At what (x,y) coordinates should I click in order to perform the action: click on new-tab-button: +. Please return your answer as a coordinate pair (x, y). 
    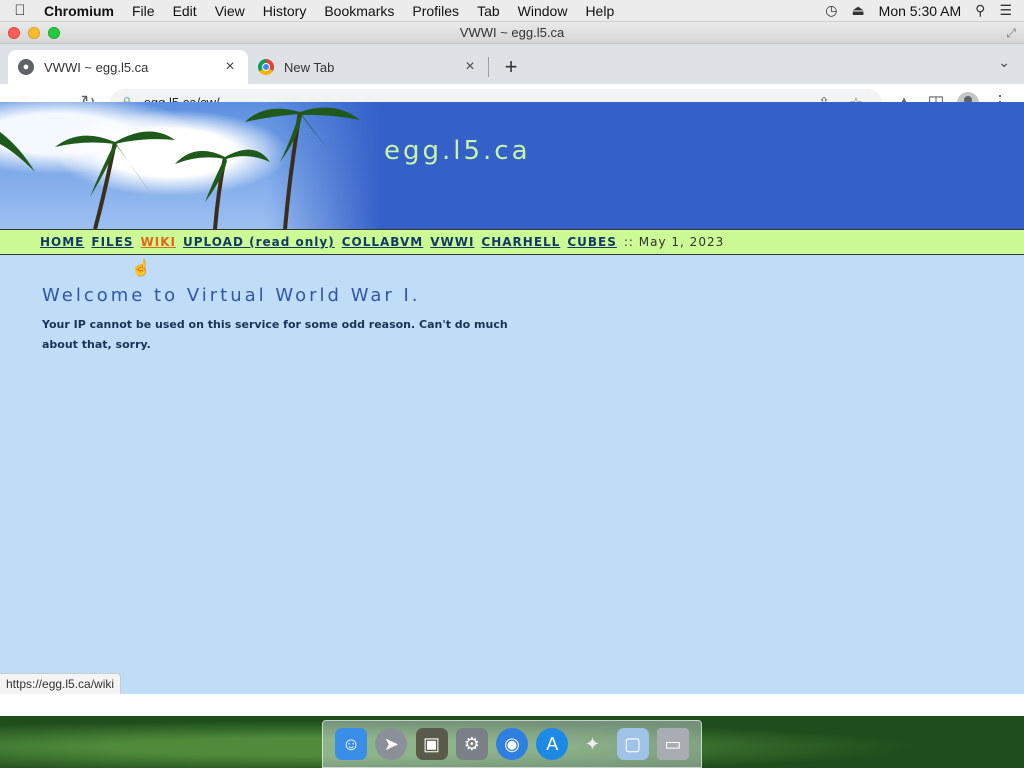
    Looking at the image, I should click on (511, 67).